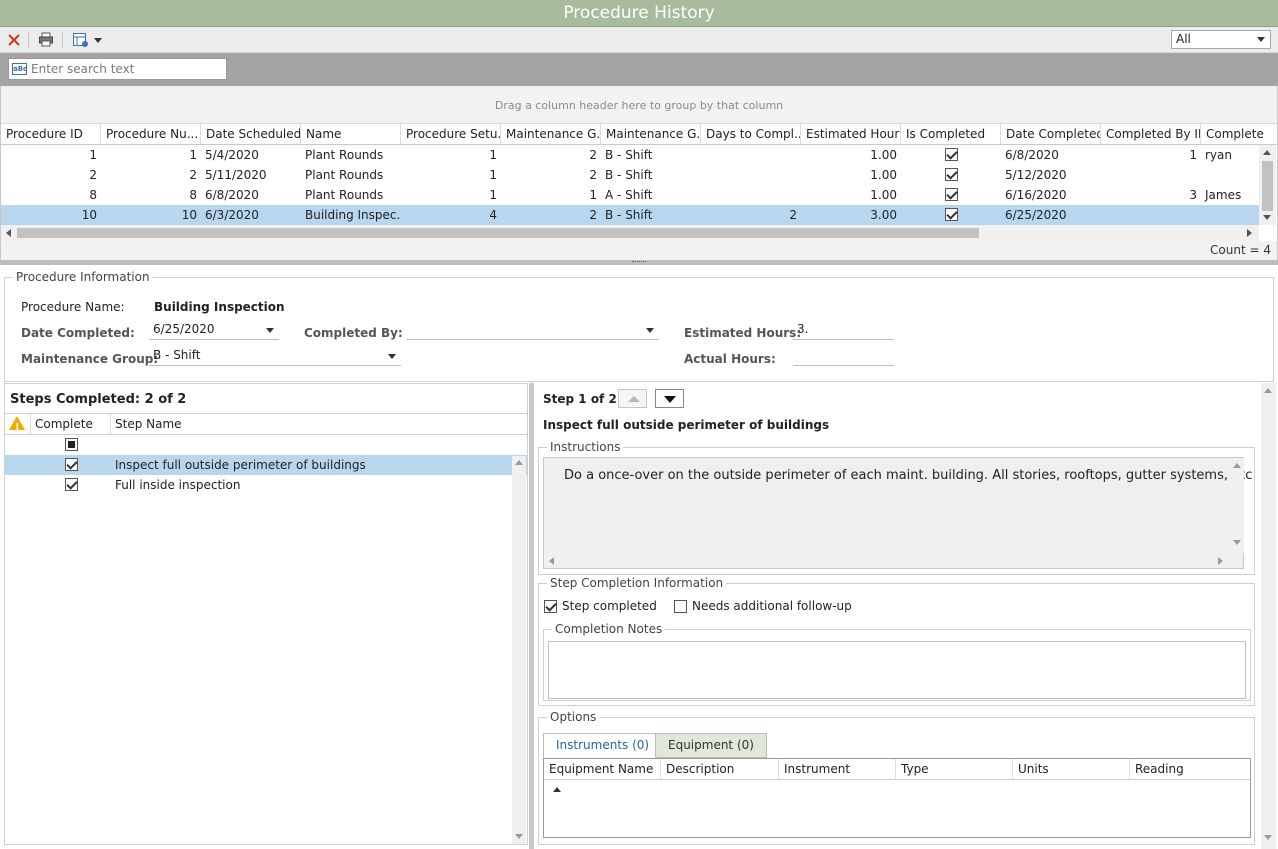  Describe the element at coordinates (730, 359) in the screenshot. I see `actual-hours-label: Actual Hours:` at that location.